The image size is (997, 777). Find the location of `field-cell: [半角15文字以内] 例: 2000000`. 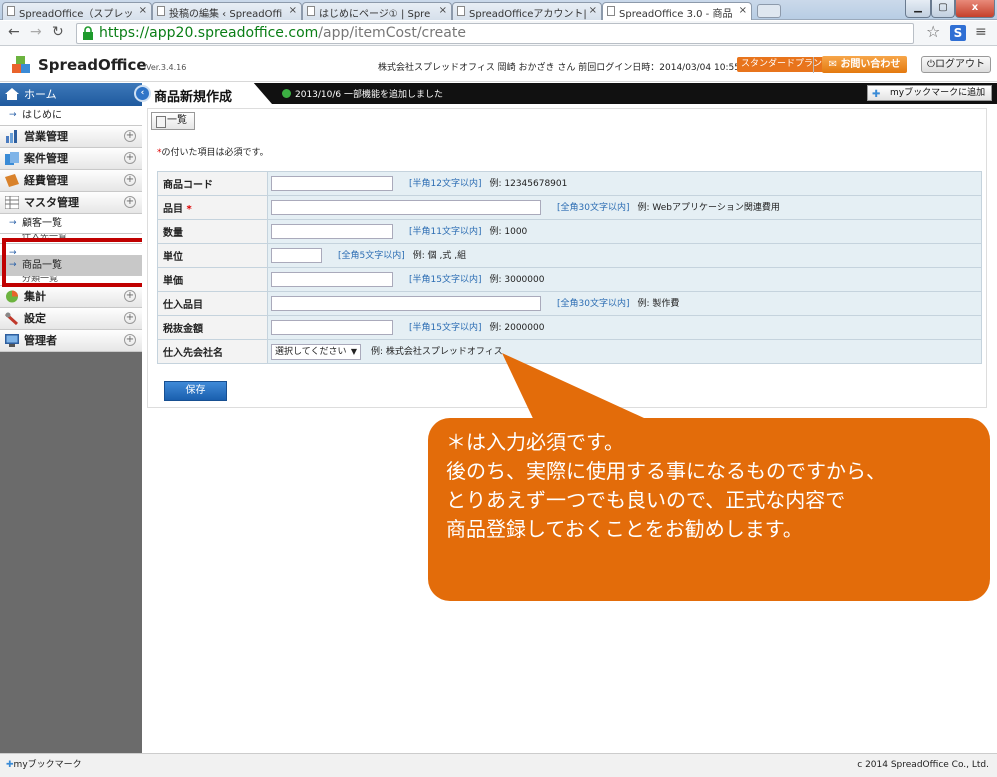

field-cell: [半角15文字以内] 例: 2000000 is located at coordinates (624, 327).